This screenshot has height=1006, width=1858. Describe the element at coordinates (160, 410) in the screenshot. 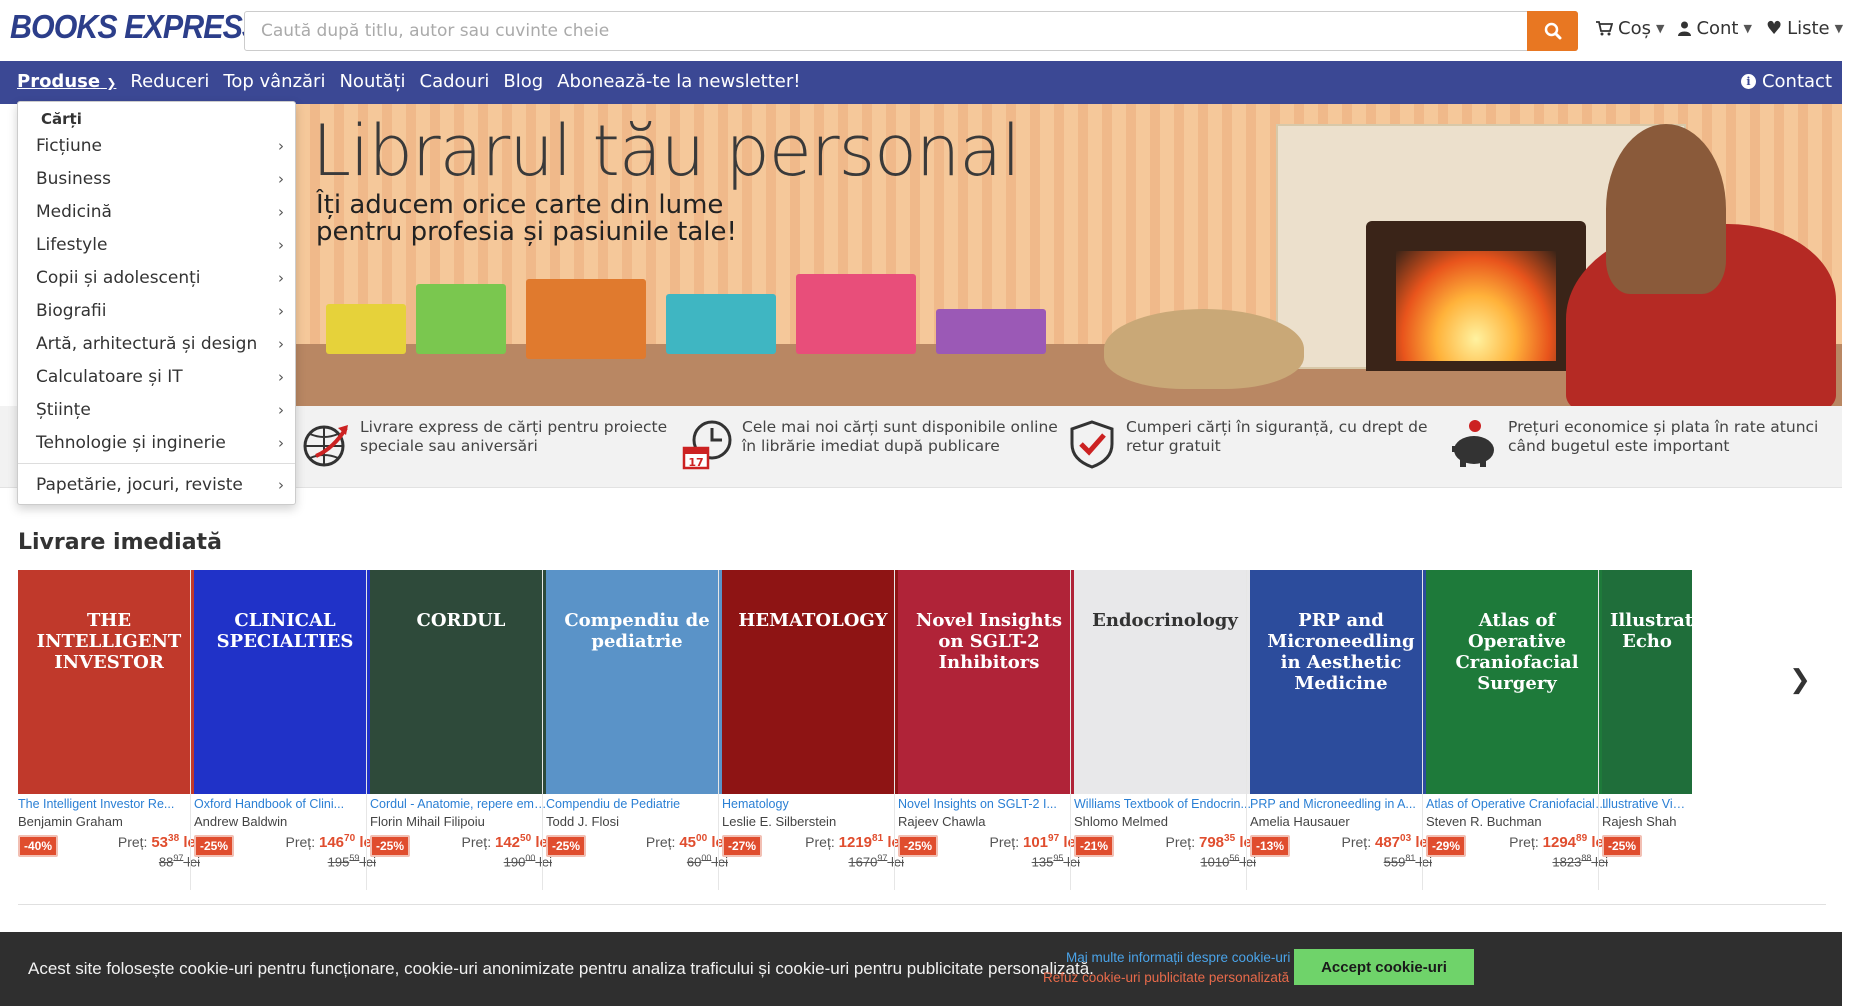

I see `dropdown-item: Științe ›` at that location.